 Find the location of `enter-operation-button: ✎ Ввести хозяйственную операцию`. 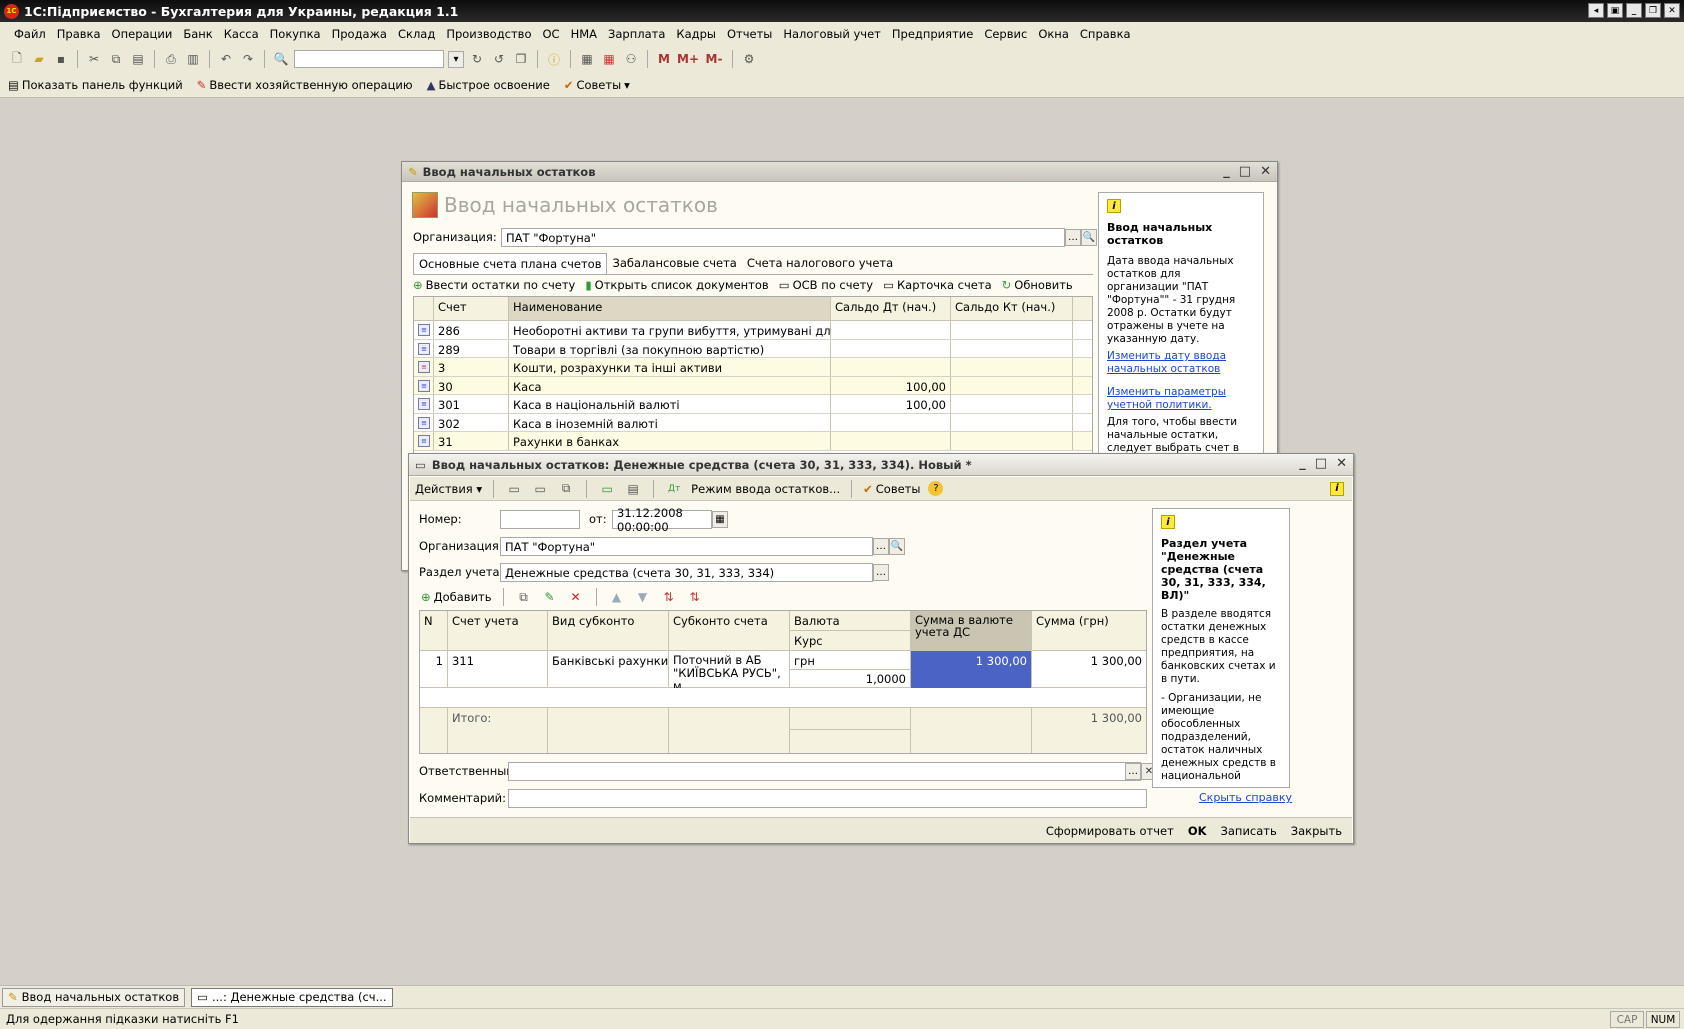

enter-operation-button: ✎ Ввести хозяйственную операцию is located at coordinates (305, 85).